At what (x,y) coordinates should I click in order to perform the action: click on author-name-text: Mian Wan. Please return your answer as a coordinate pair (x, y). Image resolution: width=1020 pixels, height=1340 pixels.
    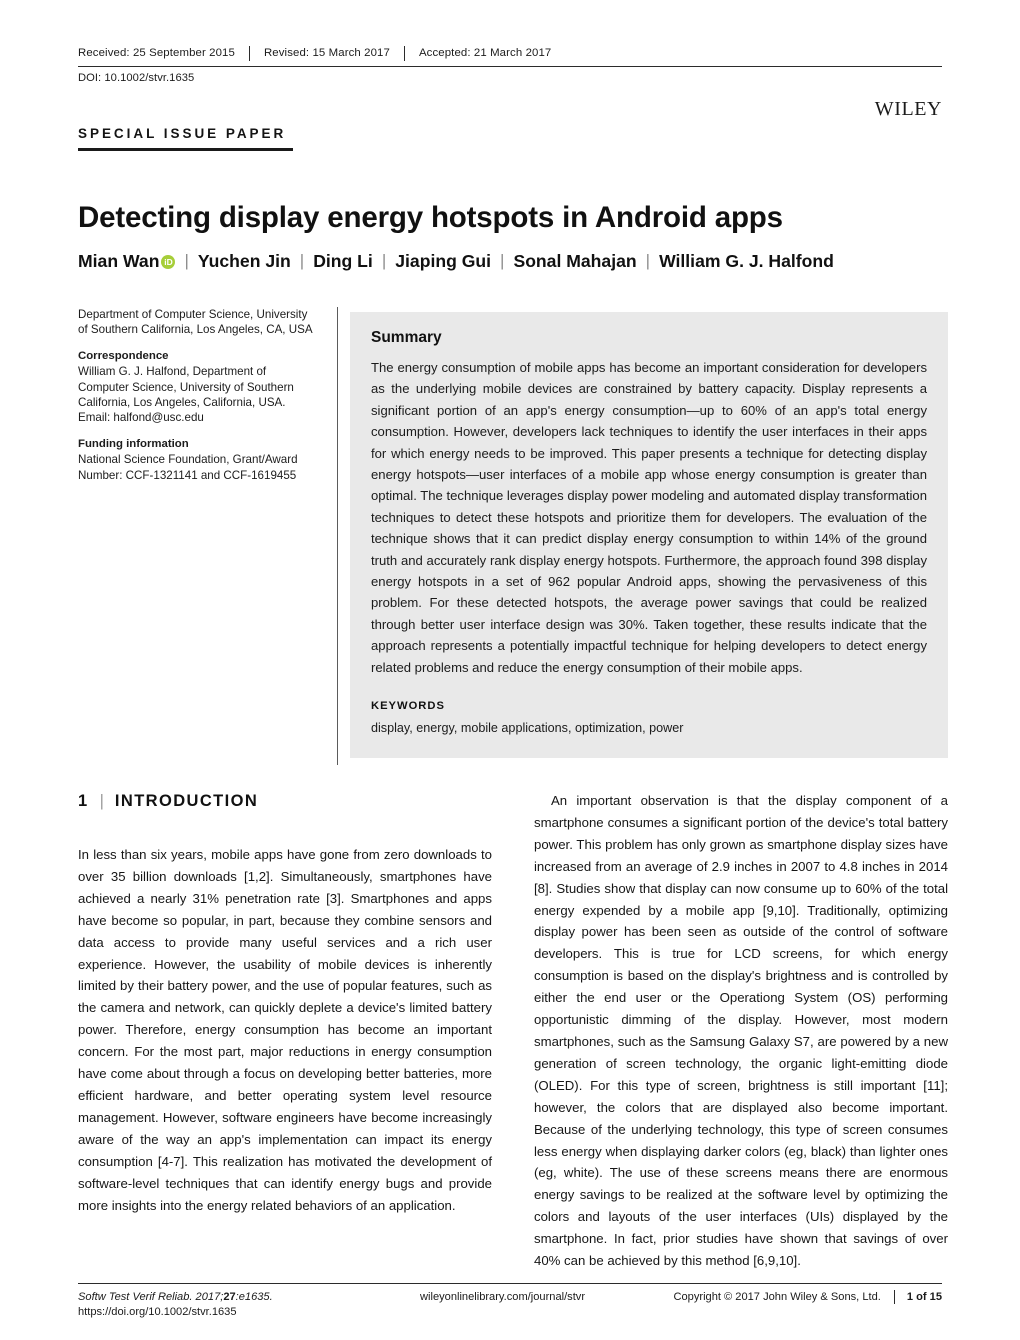
    Looking at the image, I should click on (119, 261).